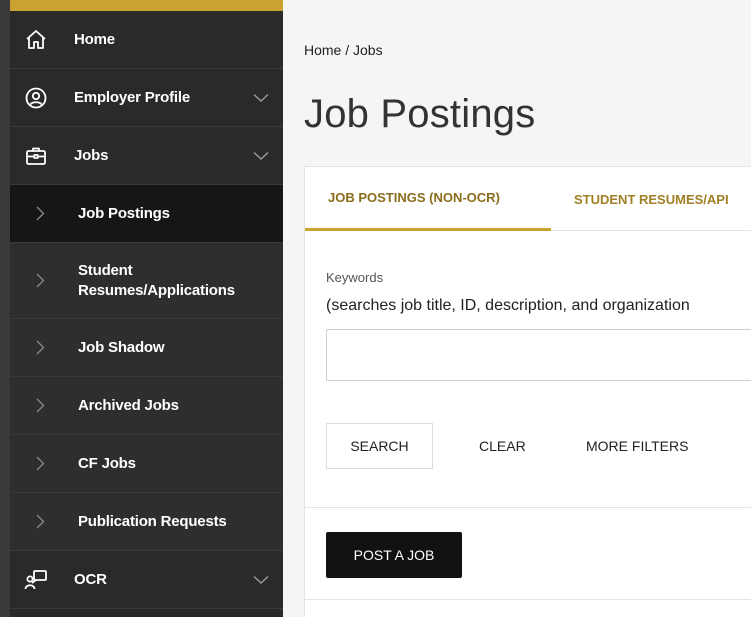  Describe the element at coordinates (146, 580) in the screenshot. I see `sidebar-item-ocr: OCR` at that location.